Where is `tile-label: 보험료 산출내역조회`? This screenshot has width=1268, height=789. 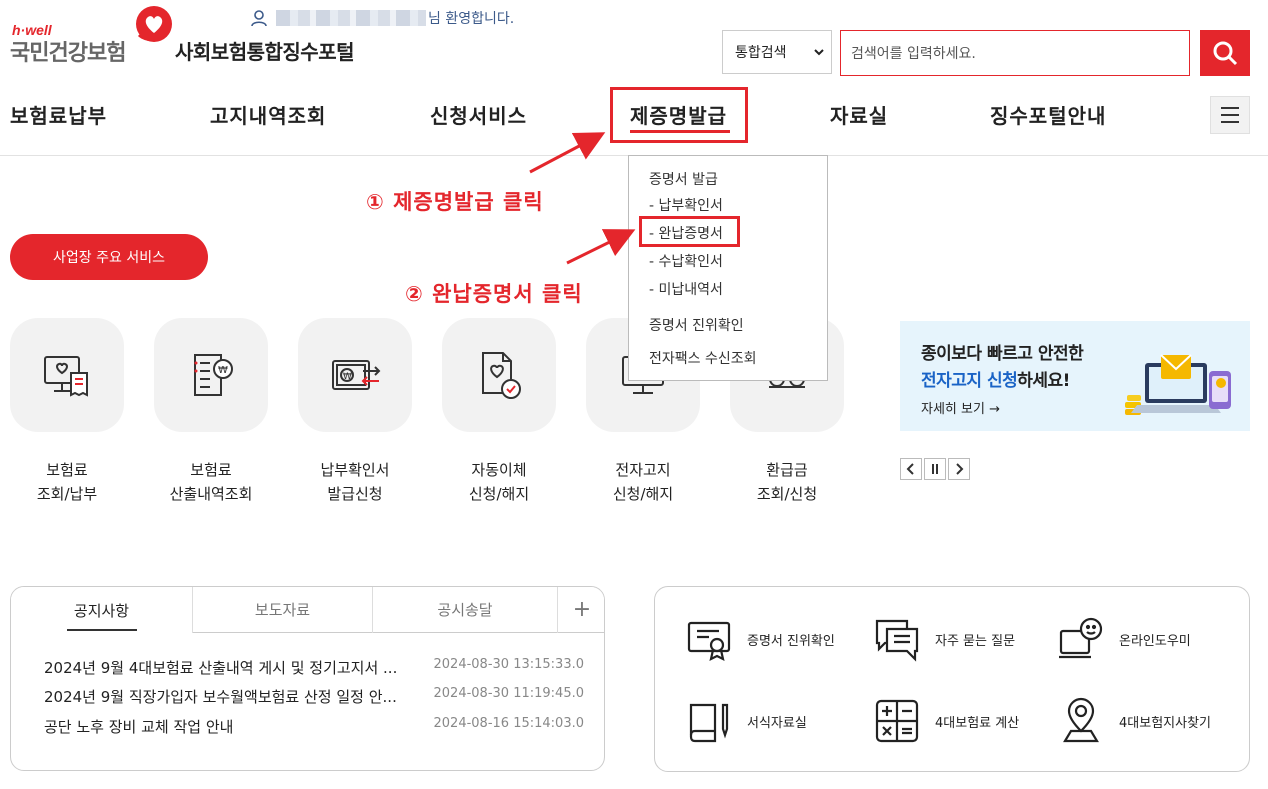
tile-label: 보험료 산출내역조회 is located at coordinates (211, 482).